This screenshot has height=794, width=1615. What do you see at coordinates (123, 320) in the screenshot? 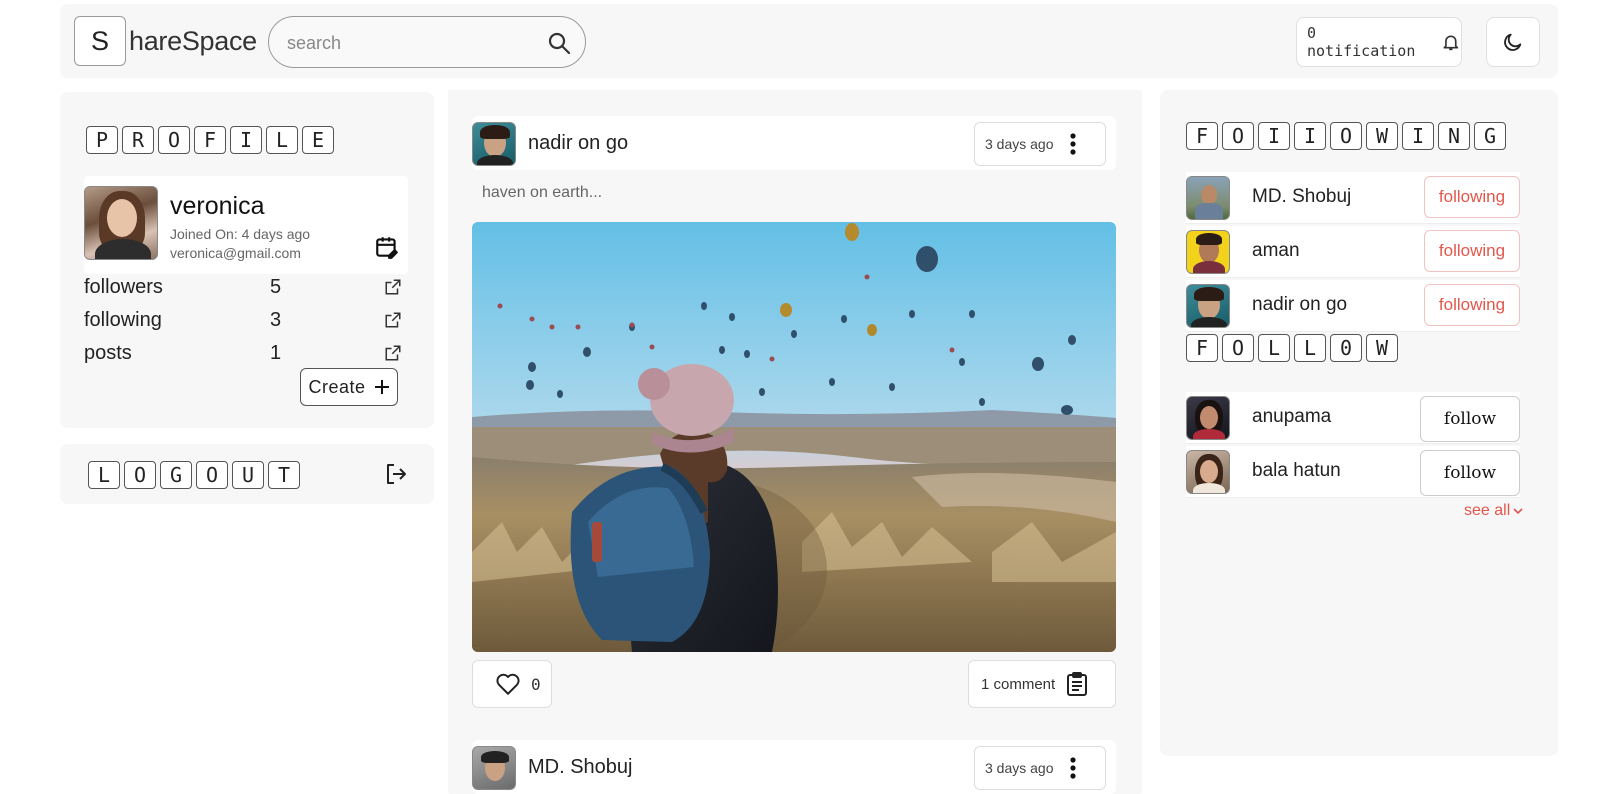
I see `stat-label: following` at bounding box center [123, 320].